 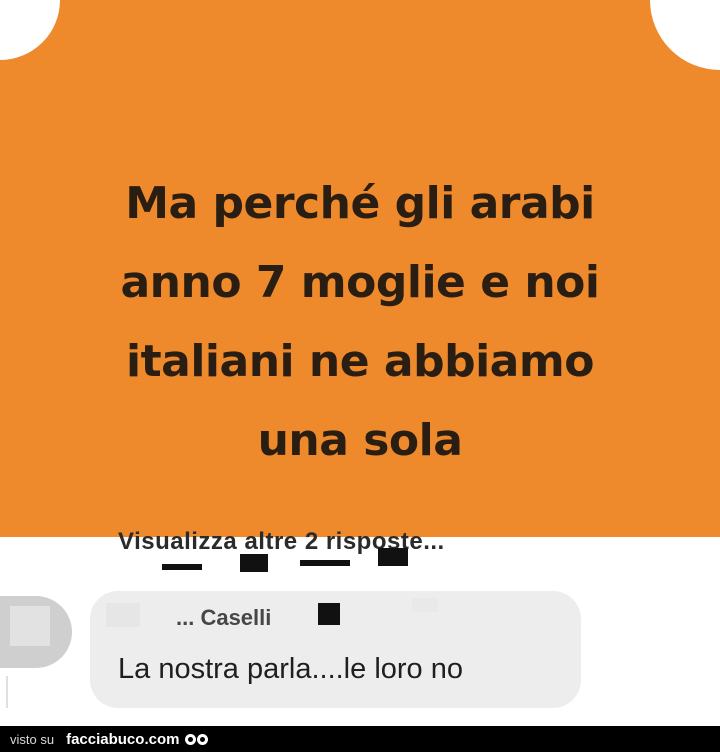 I want to click on post-corner-right, so click(x=685, y=35).